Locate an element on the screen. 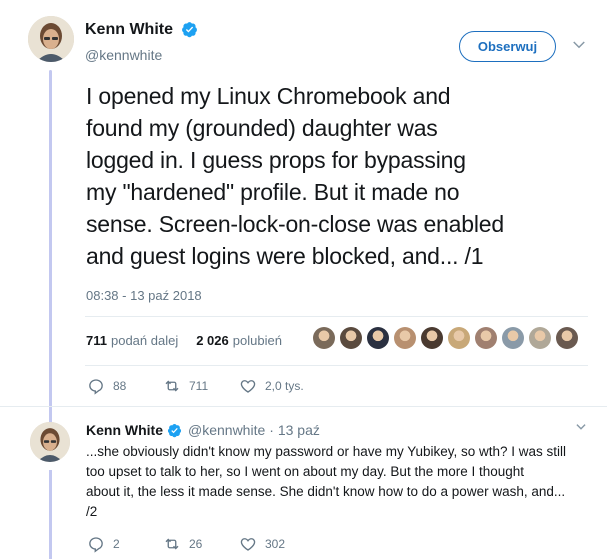  reply-count: 2 is located at coordinates (116, 544).